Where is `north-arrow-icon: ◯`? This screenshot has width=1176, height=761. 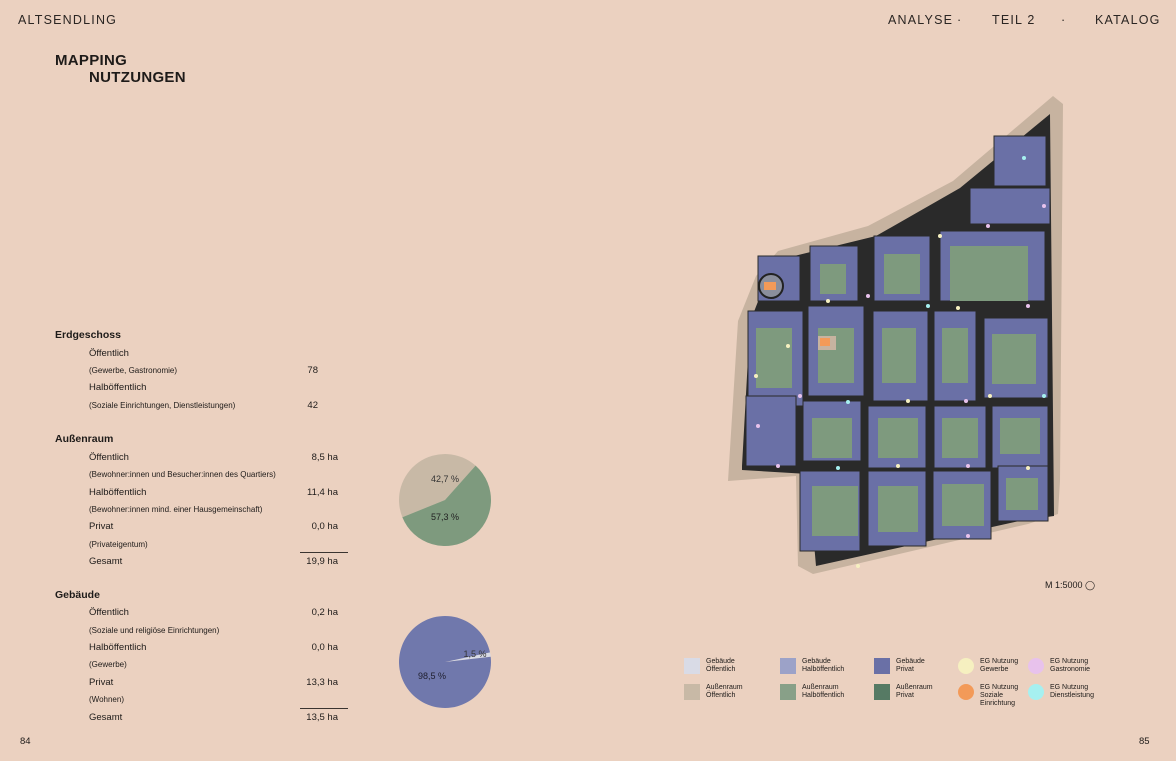 north-arrow-icon: ◯ is located at coordinates (1090, 585).